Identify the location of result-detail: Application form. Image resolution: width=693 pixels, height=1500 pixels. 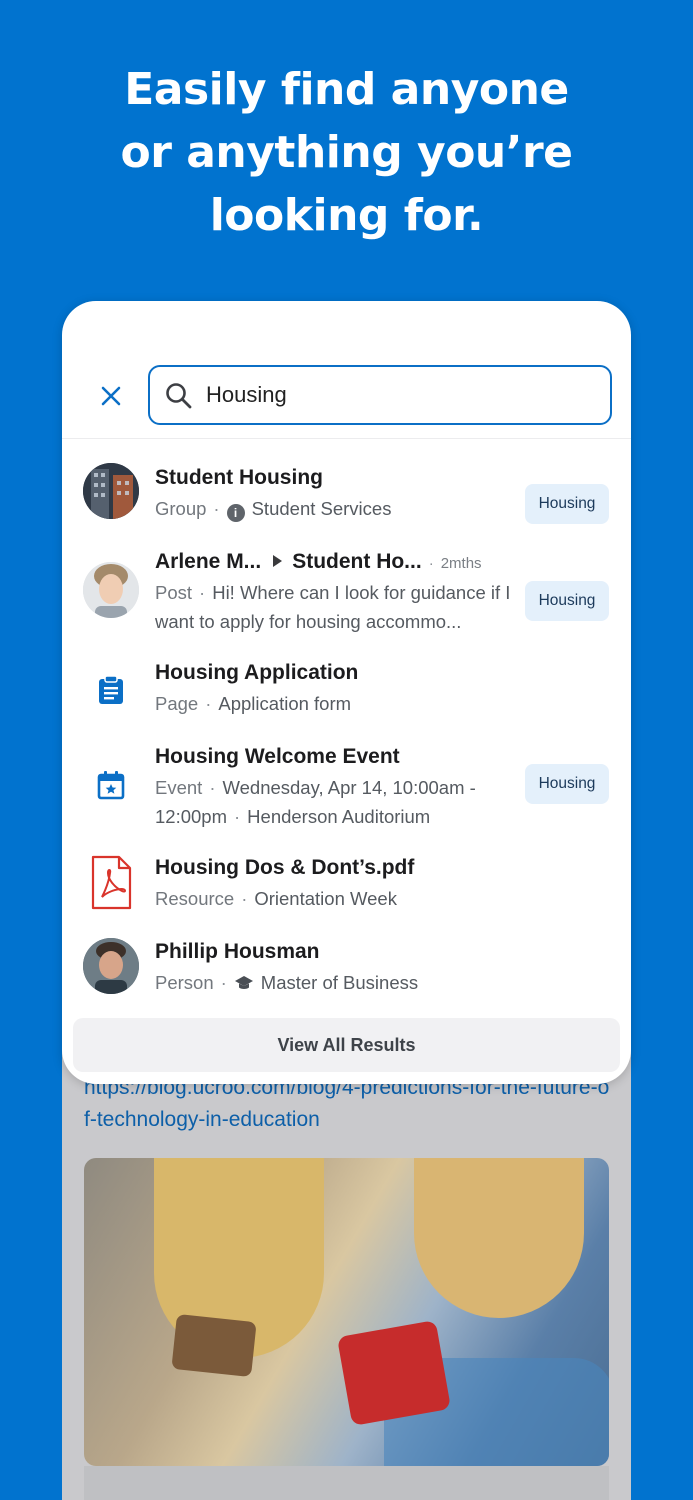
(285, 703).